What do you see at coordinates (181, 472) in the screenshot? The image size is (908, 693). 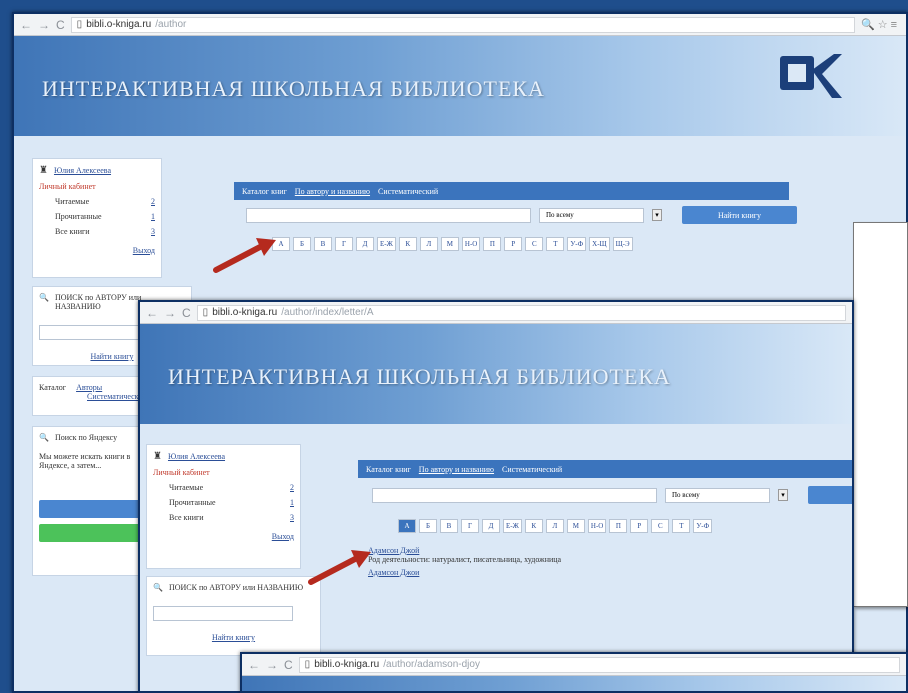 I see `cabinet-label: Личный кабинет` at bounding box center [181, 472].